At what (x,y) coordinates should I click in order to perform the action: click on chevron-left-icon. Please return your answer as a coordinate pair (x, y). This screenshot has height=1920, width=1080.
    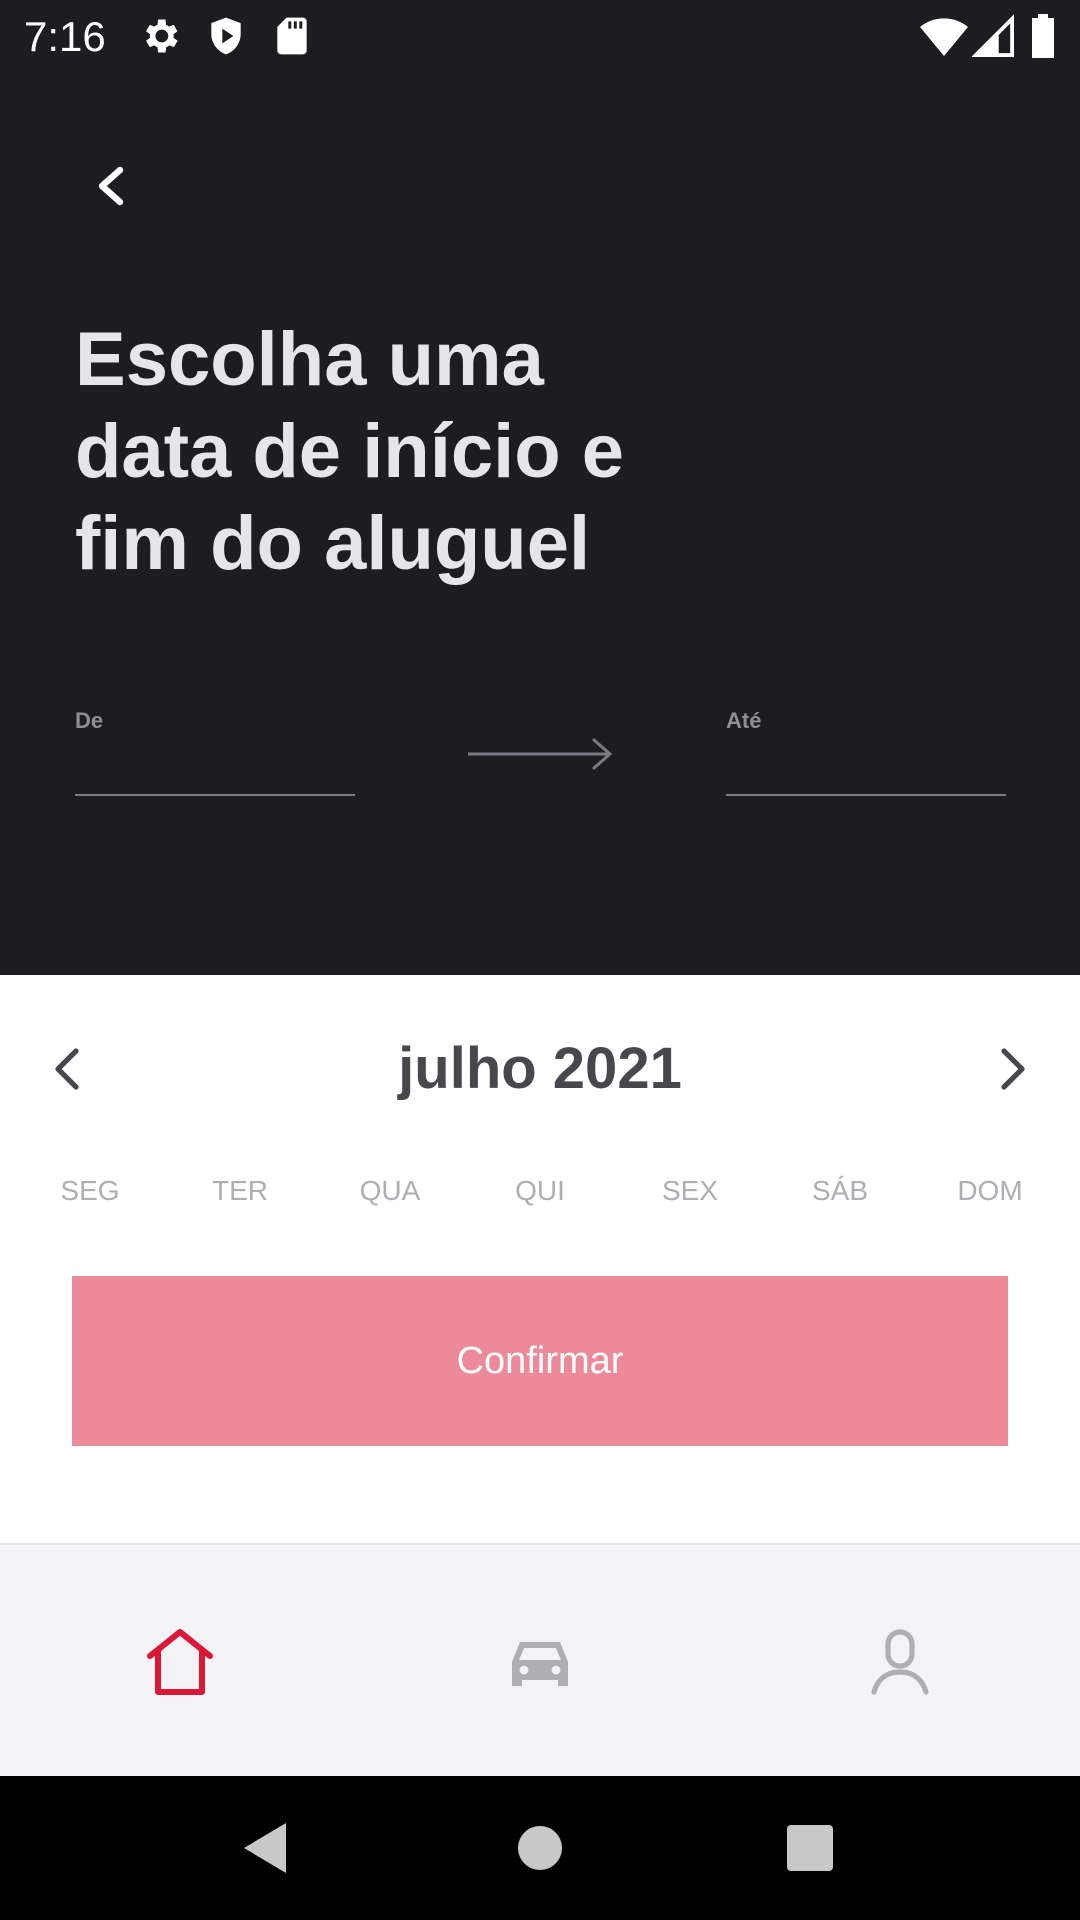
    Looking at the image, I should click on (111, 186).